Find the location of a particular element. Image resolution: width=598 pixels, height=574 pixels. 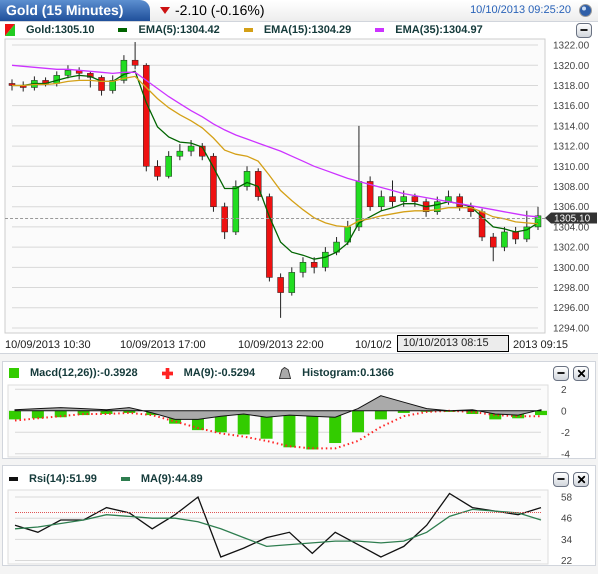

axis-label: 58 is located at coordinates (566, 498).